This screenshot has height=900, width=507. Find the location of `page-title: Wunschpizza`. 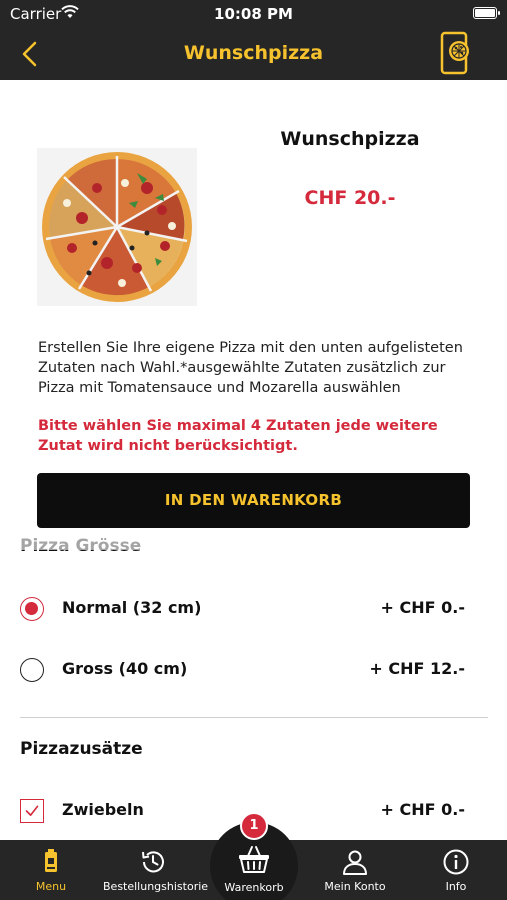

page-title: Wunschpizza is located at coordinates (253, 53).